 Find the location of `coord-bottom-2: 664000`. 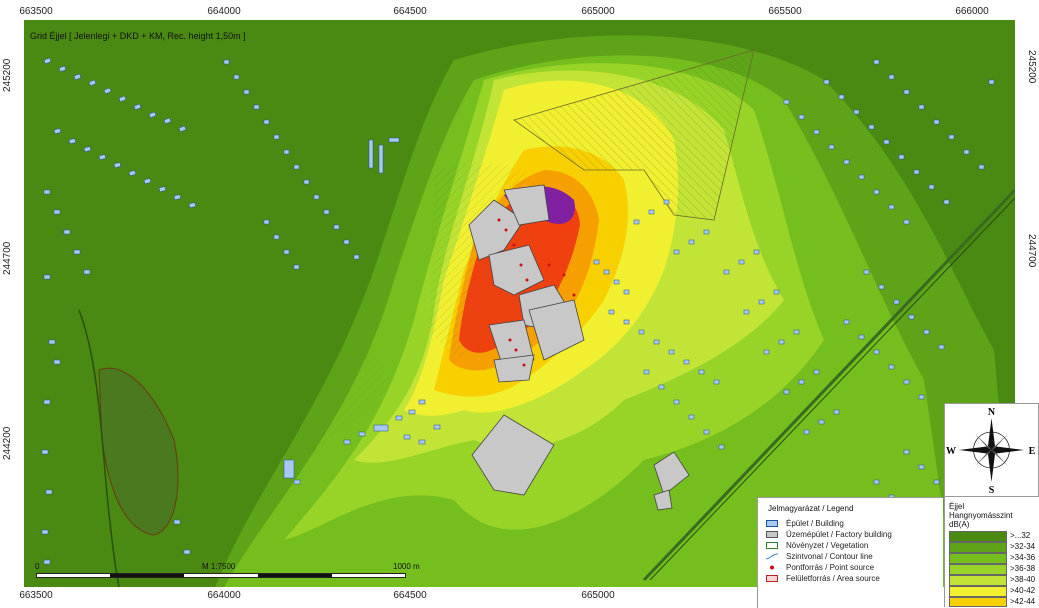

coord-bottom-2: 664000 is located at coordinates (224, 595).